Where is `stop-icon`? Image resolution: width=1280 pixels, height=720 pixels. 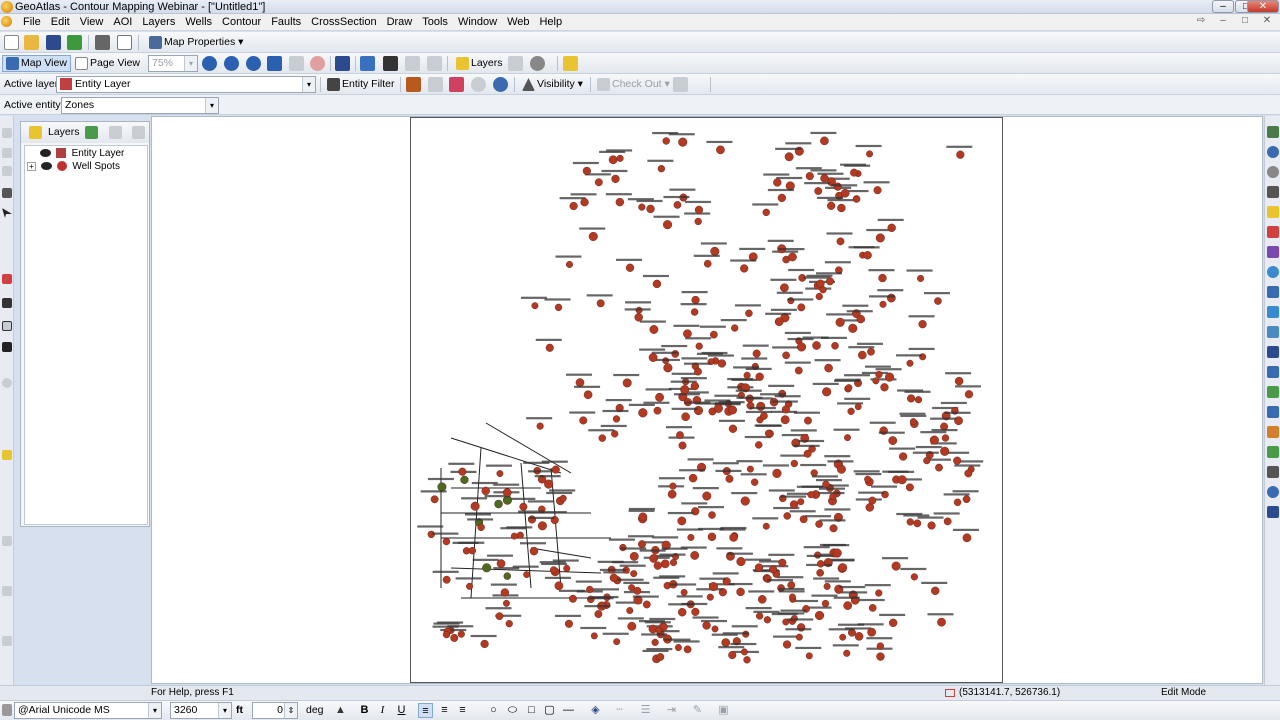
stop-icon is located at coordinates (317, 63).